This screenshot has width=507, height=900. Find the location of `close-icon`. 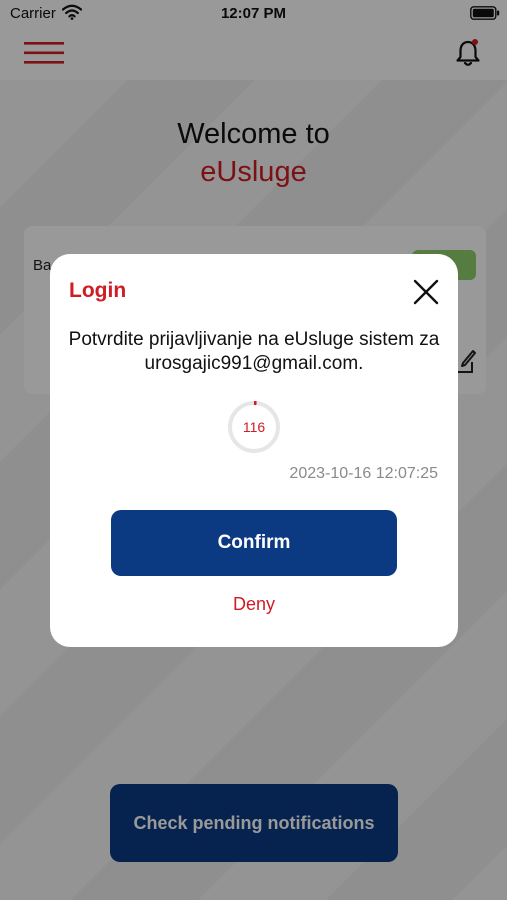

close-icon is located at coordinates (426, 292).